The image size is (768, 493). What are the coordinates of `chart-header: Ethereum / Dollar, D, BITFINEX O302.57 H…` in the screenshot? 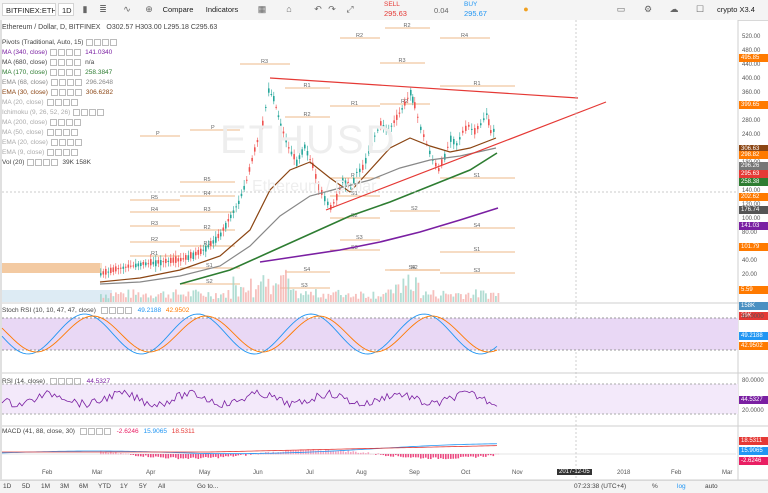 It's located at (109, 27).